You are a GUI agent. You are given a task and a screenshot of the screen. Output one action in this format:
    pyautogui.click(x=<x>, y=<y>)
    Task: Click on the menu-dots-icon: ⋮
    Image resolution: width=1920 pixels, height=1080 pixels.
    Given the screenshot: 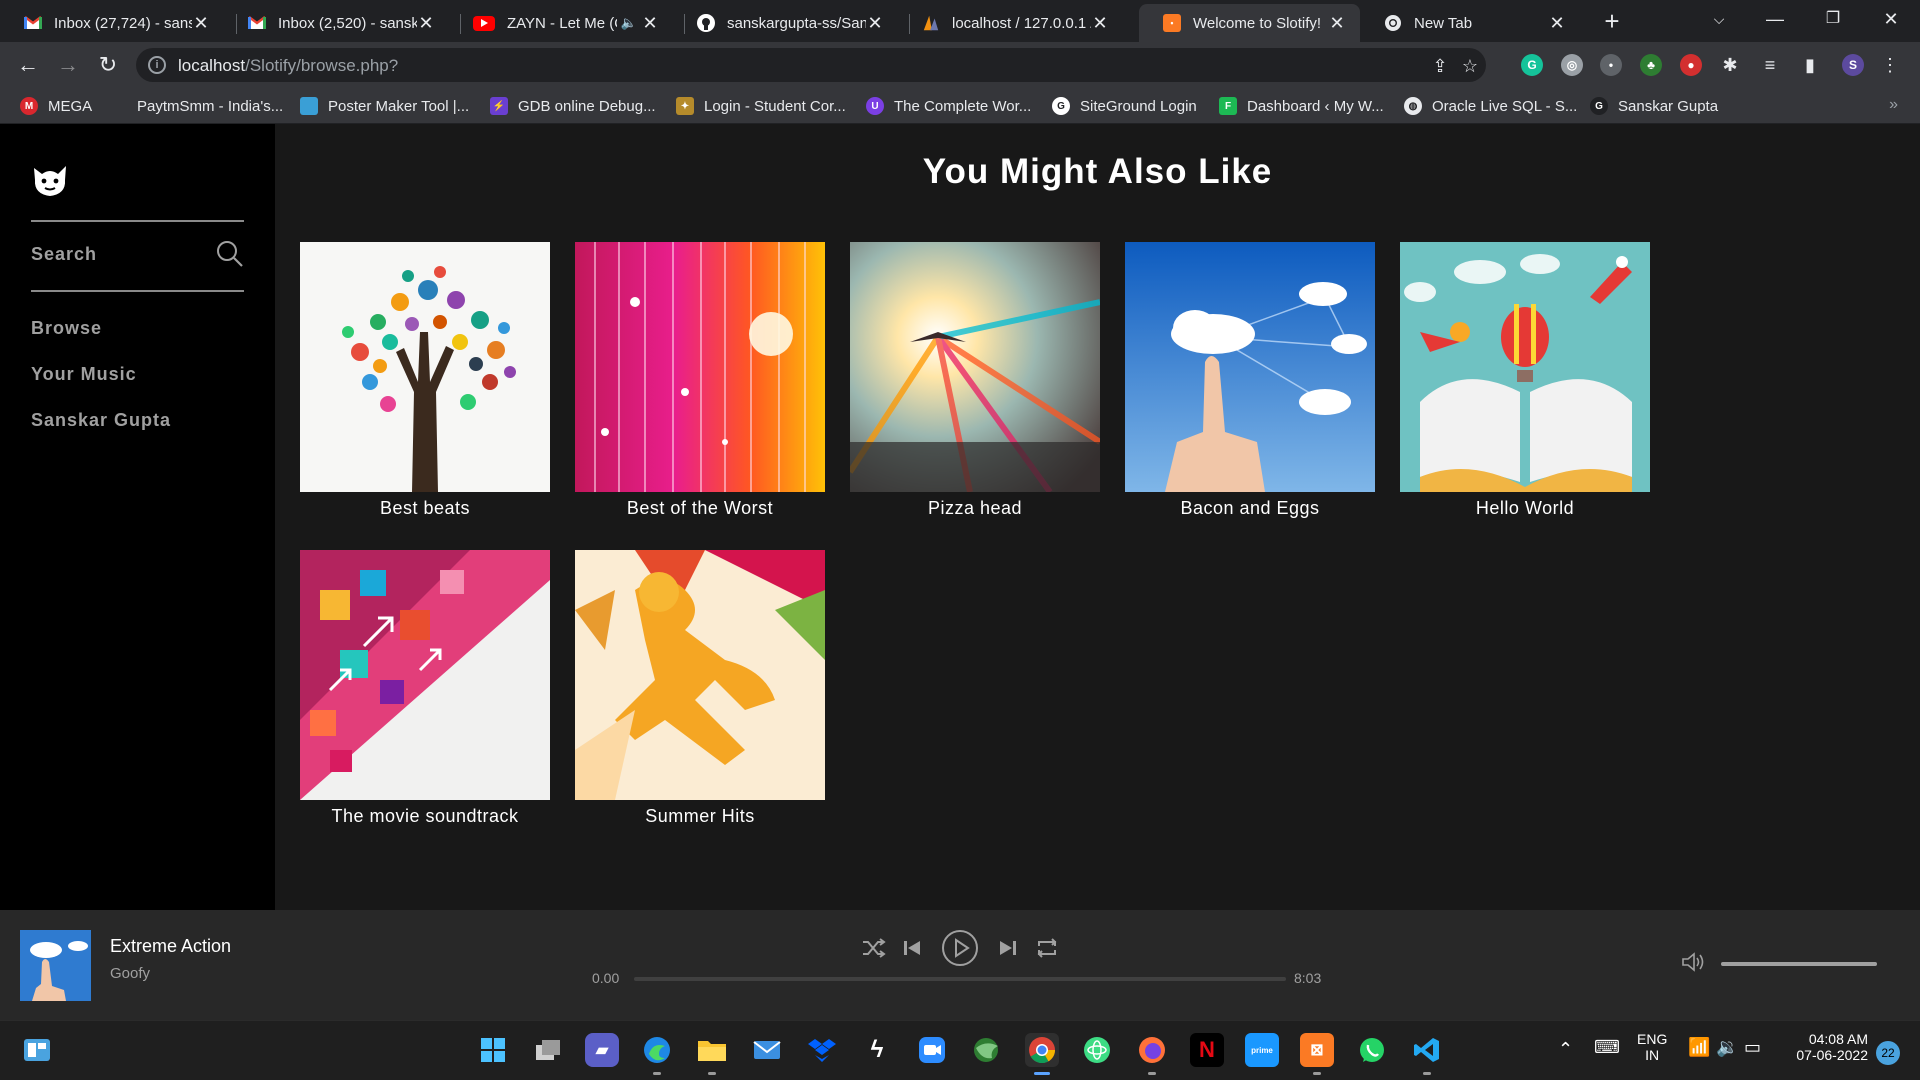 What is the action you would take?
    pyautogui.click(x=1890, y=65)
    